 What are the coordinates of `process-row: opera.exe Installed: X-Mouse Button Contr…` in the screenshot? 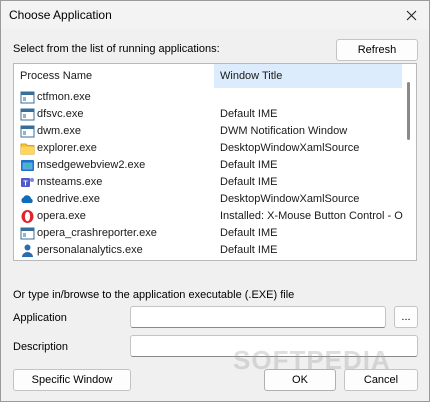 It's located at (209, 216).